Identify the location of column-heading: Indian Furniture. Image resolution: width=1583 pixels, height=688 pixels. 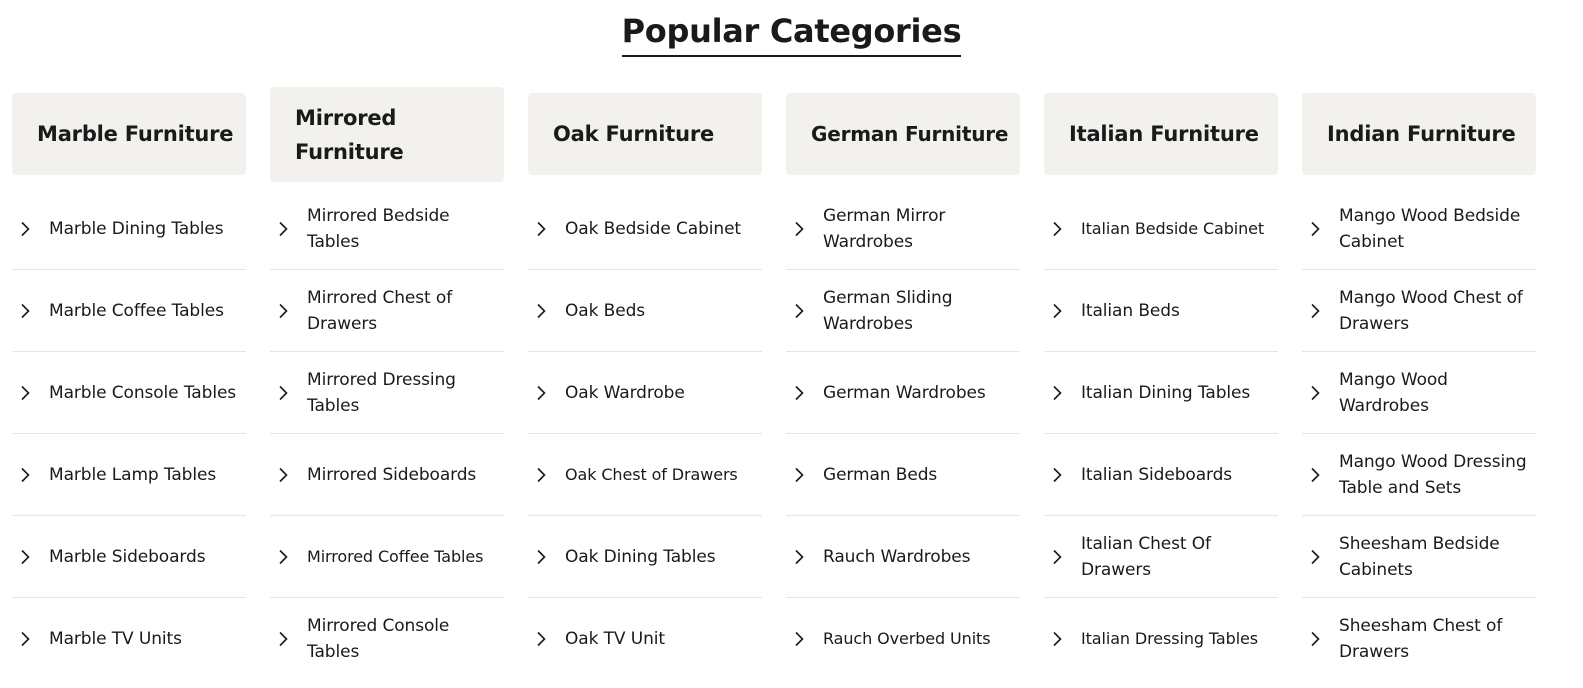
(1421, 134).